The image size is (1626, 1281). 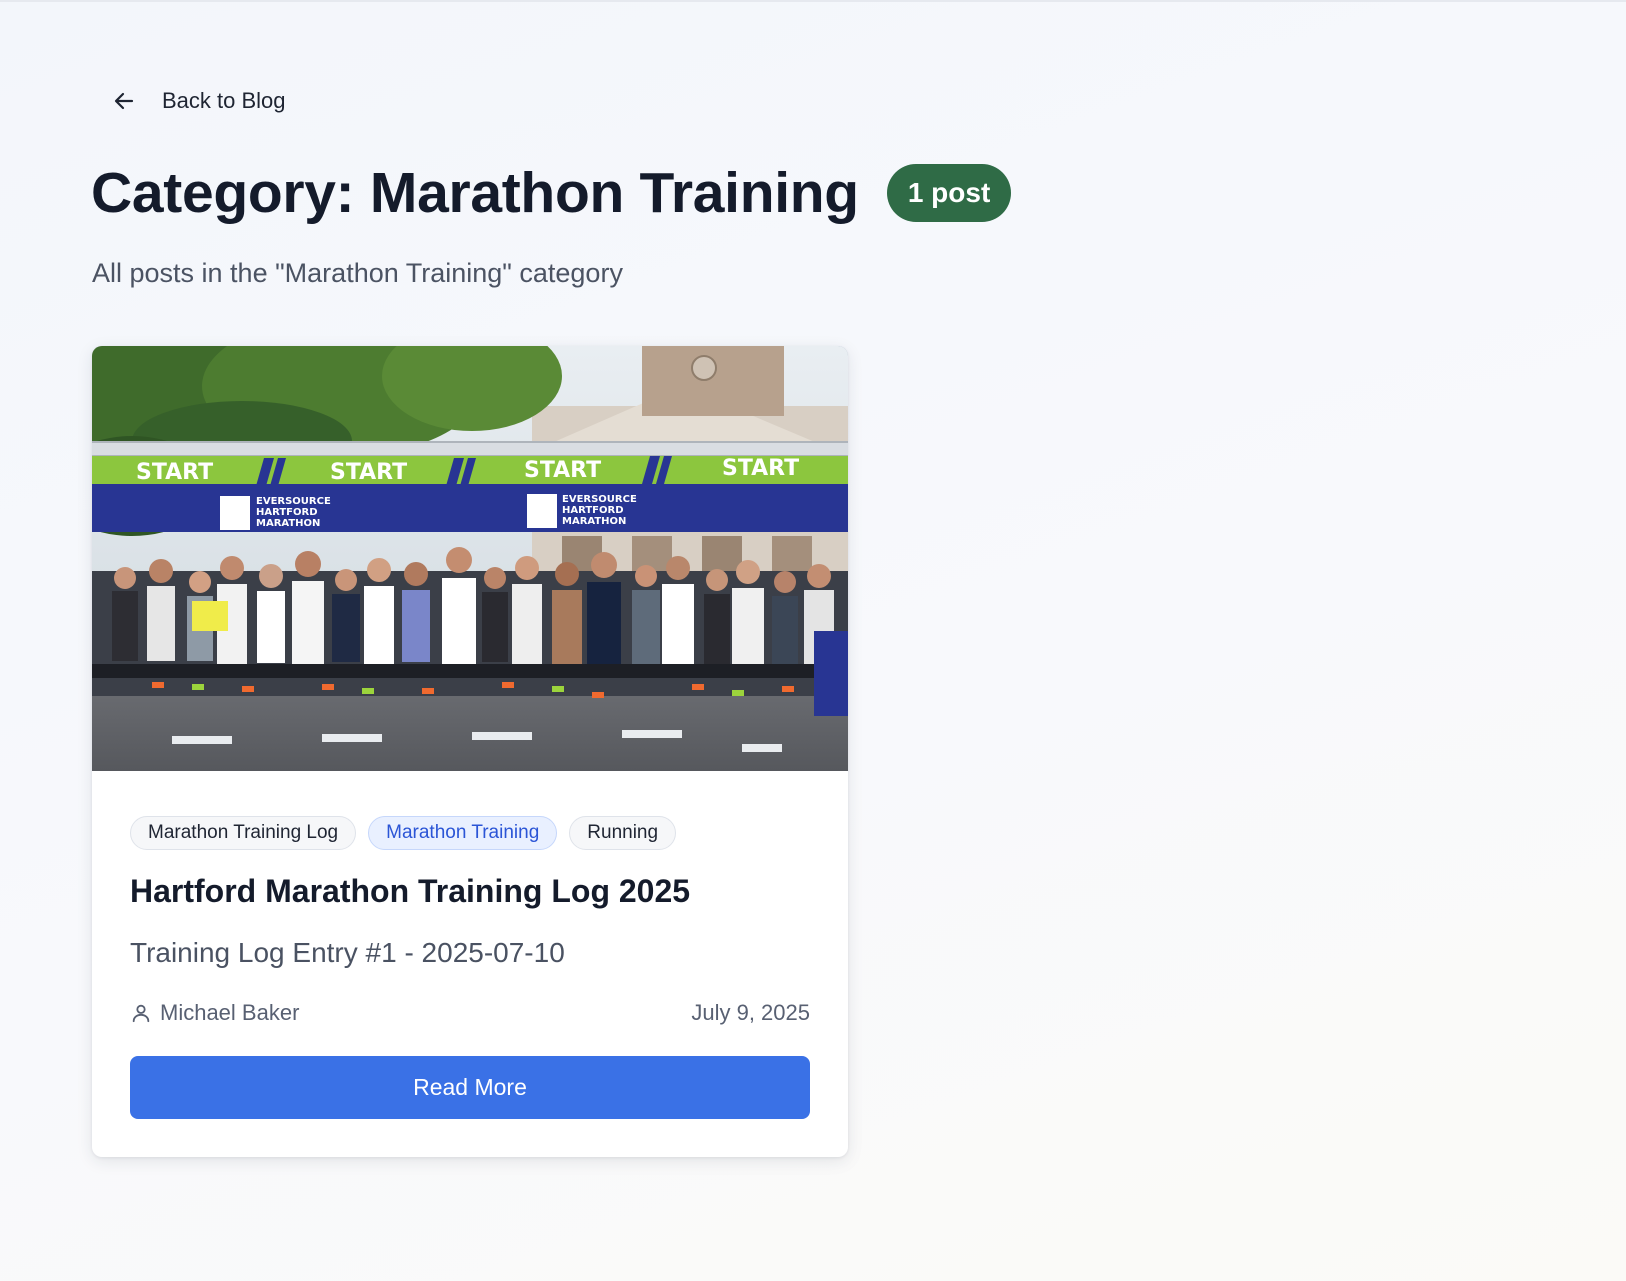 What do you see at coordinates (230, 1012) in the screenshot?
I see `author-name: Michael Baker` at bounding box center [230, 1012].